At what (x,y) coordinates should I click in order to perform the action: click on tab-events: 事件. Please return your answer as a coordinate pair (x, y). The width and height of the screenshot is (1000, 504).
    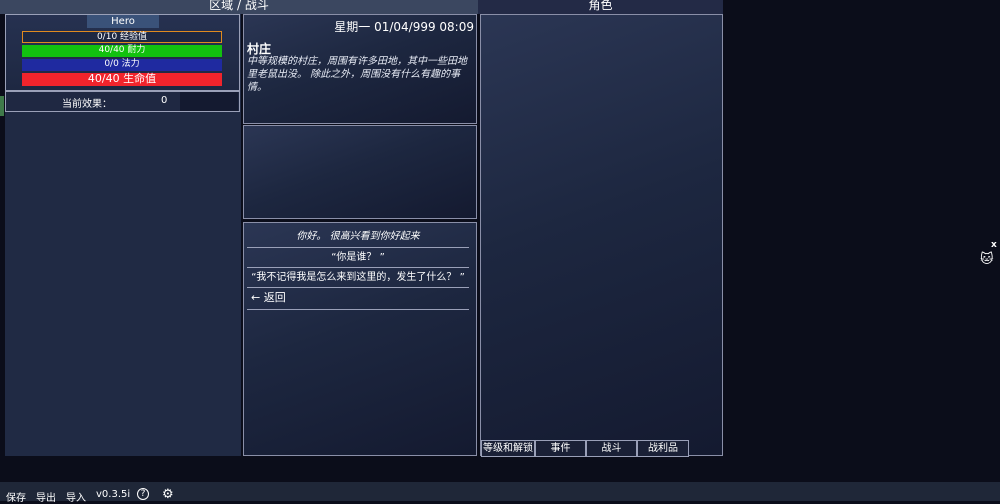
    Looking at the image, I should click on (560, 448).